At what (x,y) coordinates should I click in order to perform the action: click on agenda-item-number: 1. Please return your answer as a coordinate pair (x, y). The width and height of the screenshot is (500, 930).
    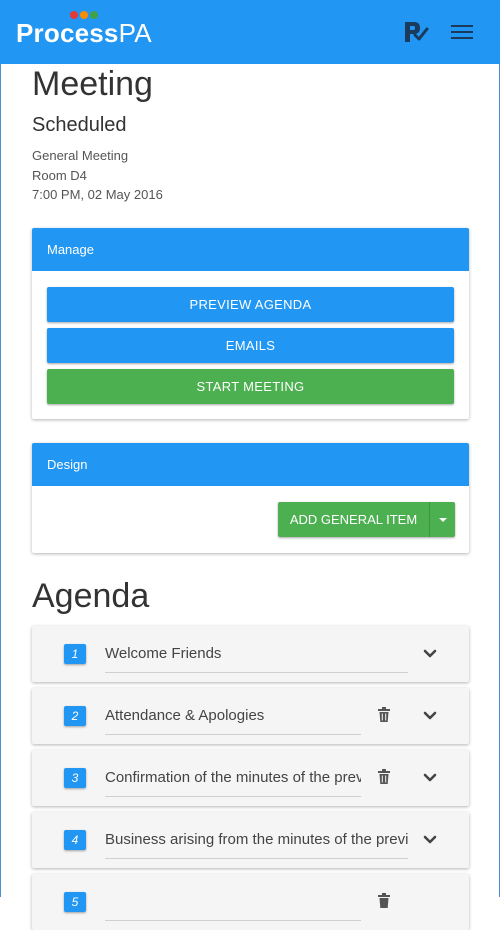
    Looking at the image, I should click on (75, 654).